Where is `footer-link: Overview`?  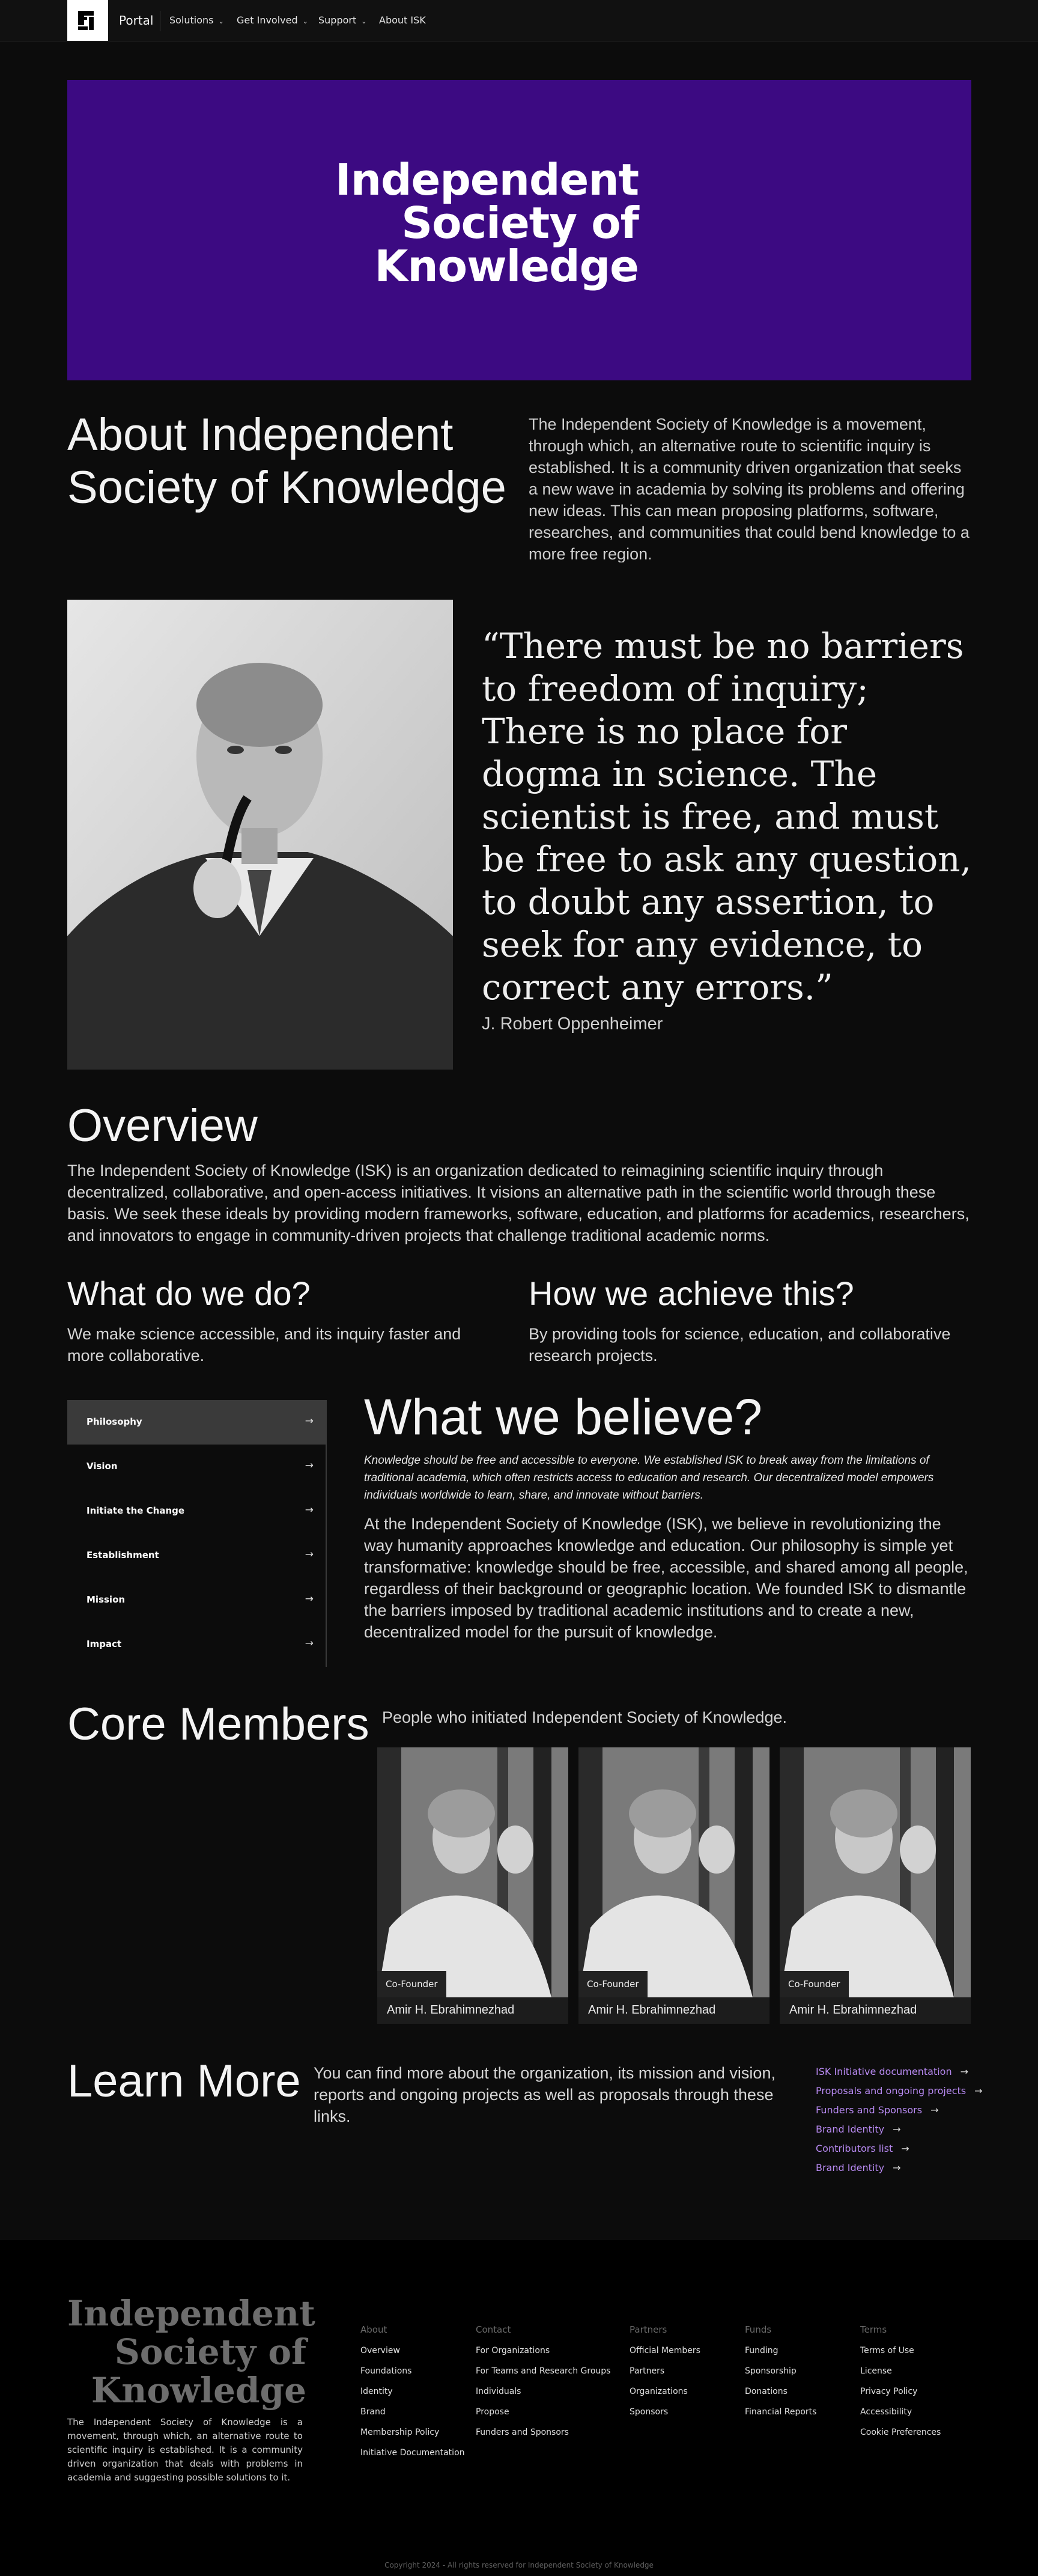
footer-link: Overview is located at coordinates (412, 2355).